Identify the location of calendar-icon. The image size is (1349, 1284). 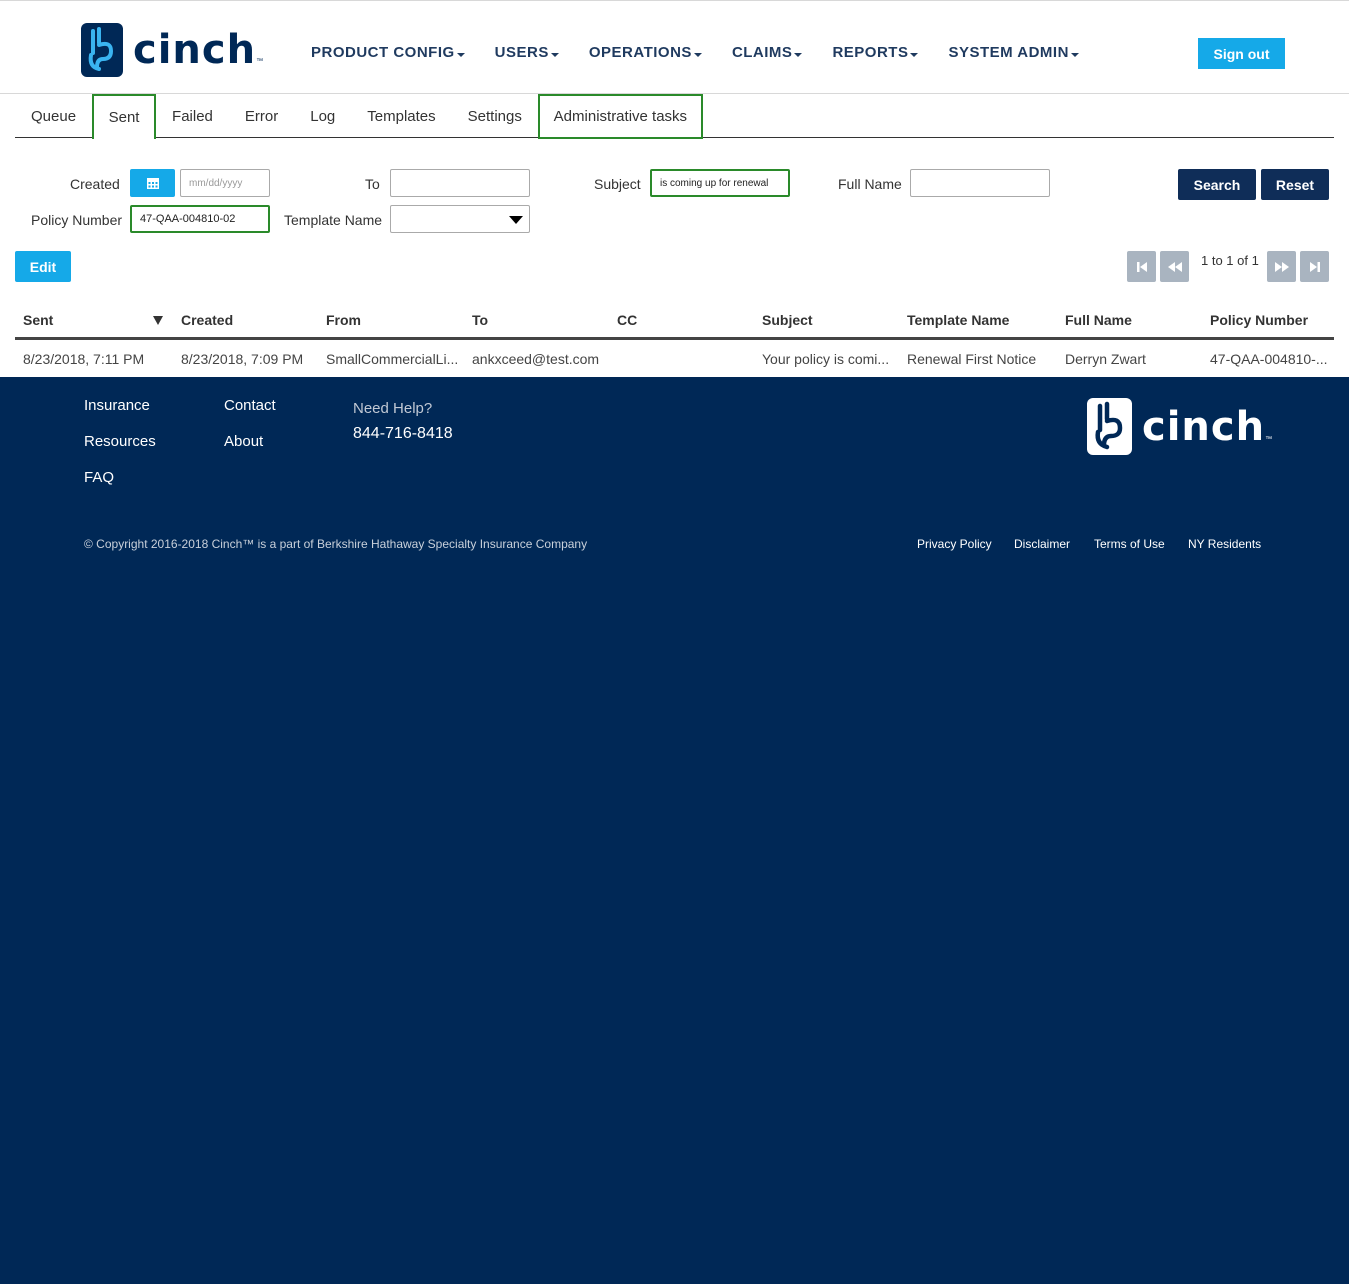
(152, 183).